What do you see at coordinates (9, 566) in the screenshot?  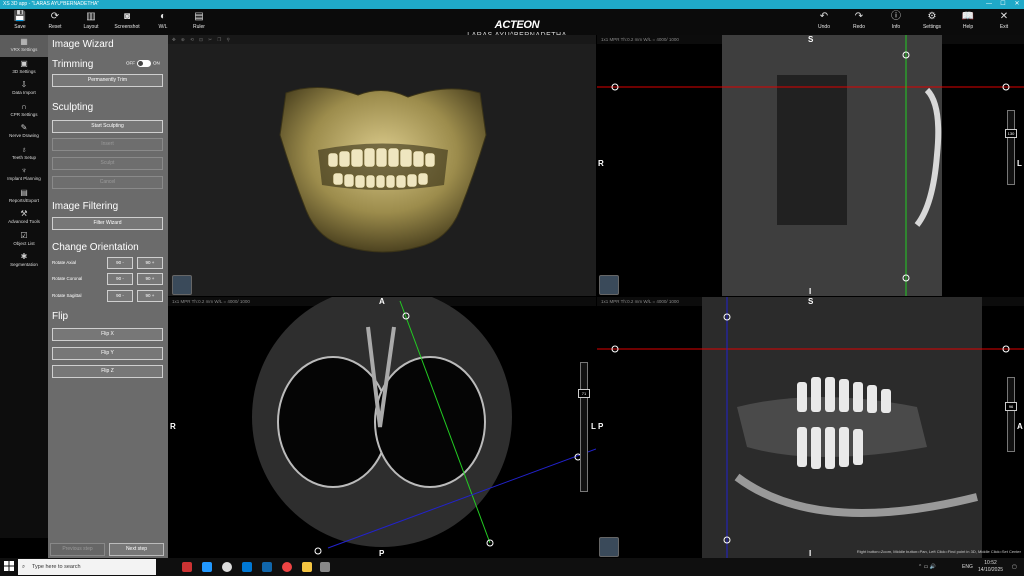 I see `windows-start-icon` at bounding box center [9, 566].